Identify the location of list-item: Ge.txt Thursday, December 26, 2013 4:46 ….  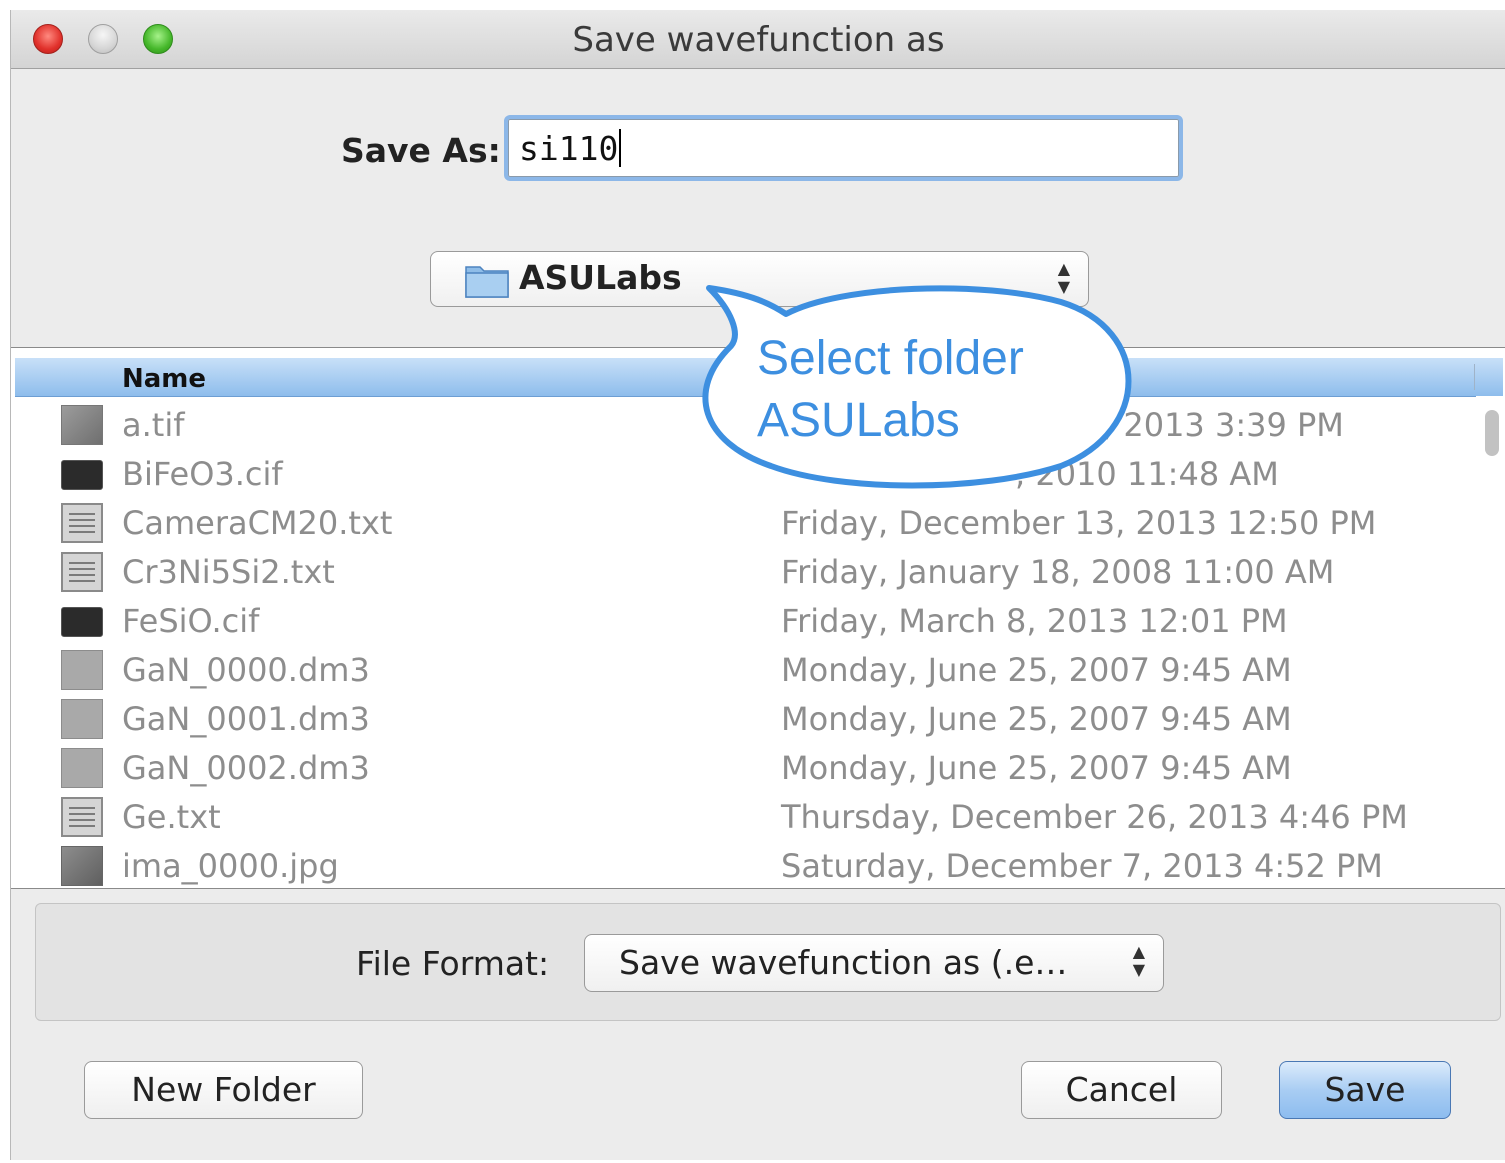
(741, 817).